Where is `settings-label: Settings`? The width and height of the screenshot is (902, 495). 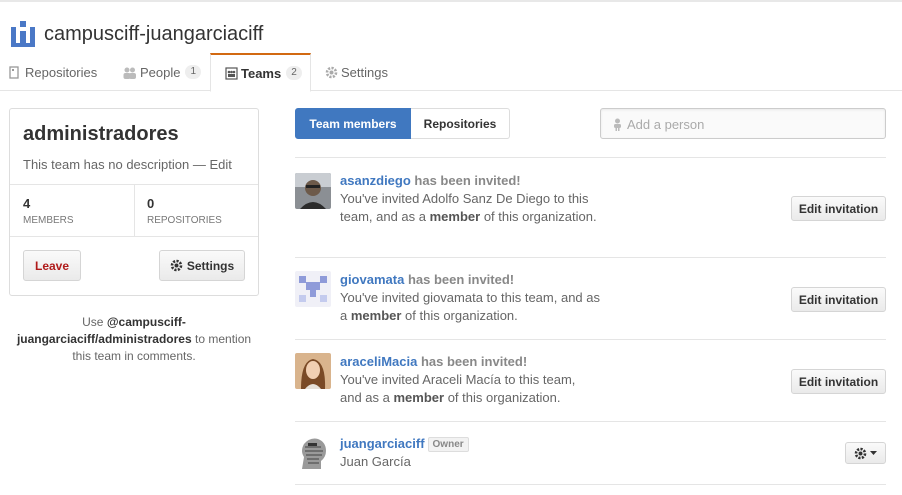 settings-label: Settings is located at coordinates (210, 265).